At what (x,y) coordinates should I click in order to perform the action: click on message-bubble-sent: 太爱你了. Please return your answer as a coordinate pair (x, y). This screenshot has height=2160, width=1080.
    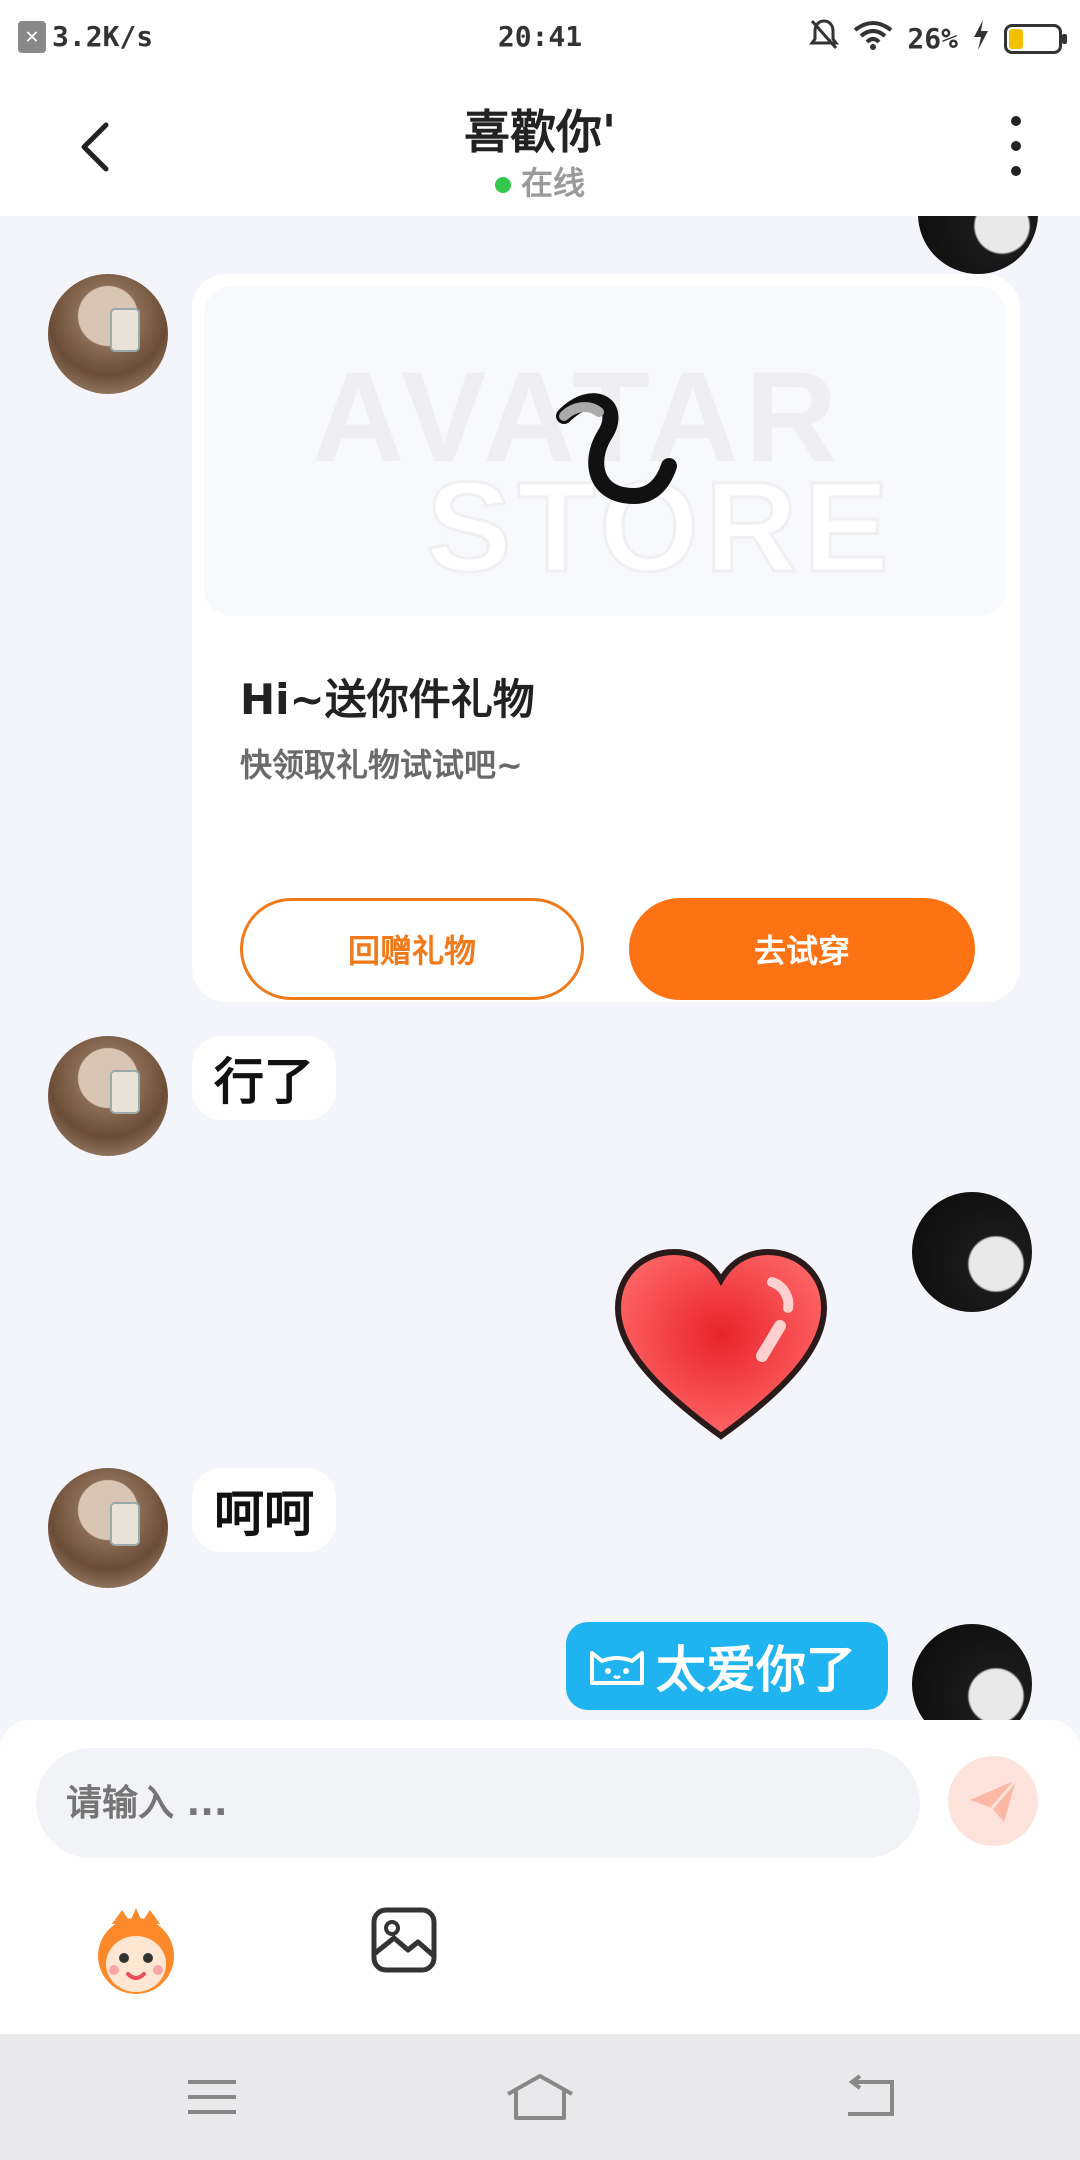
    Looking at the image, I should click on (727, 1666).